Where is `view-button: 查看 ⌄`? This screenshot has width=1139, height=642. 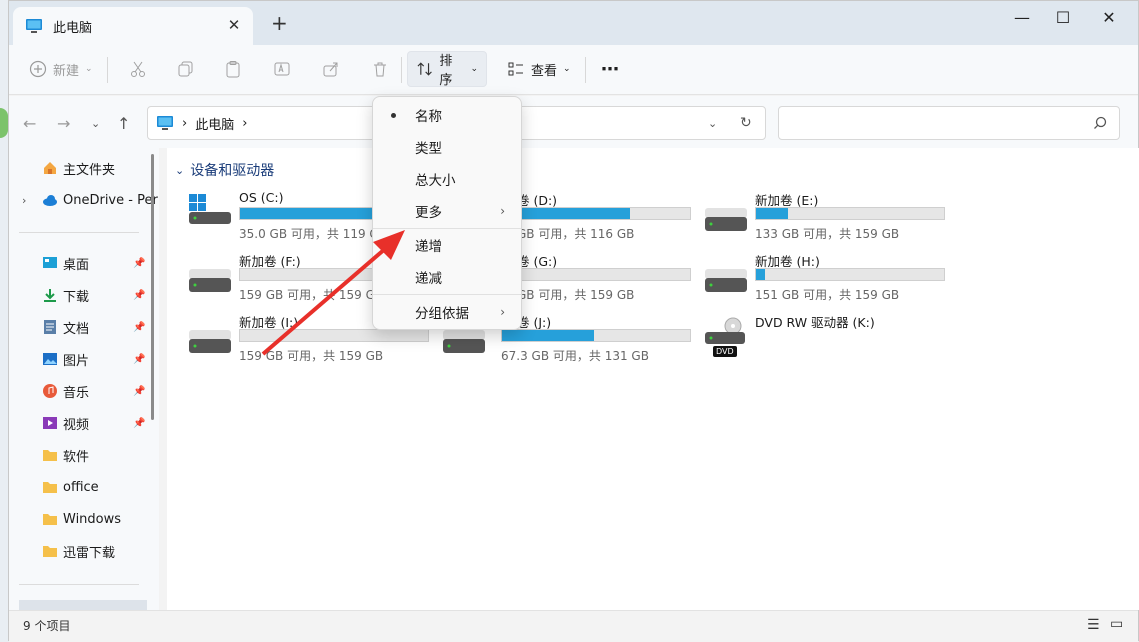
view-button: 查看 ⌄ is located at coordinates (539, 69).